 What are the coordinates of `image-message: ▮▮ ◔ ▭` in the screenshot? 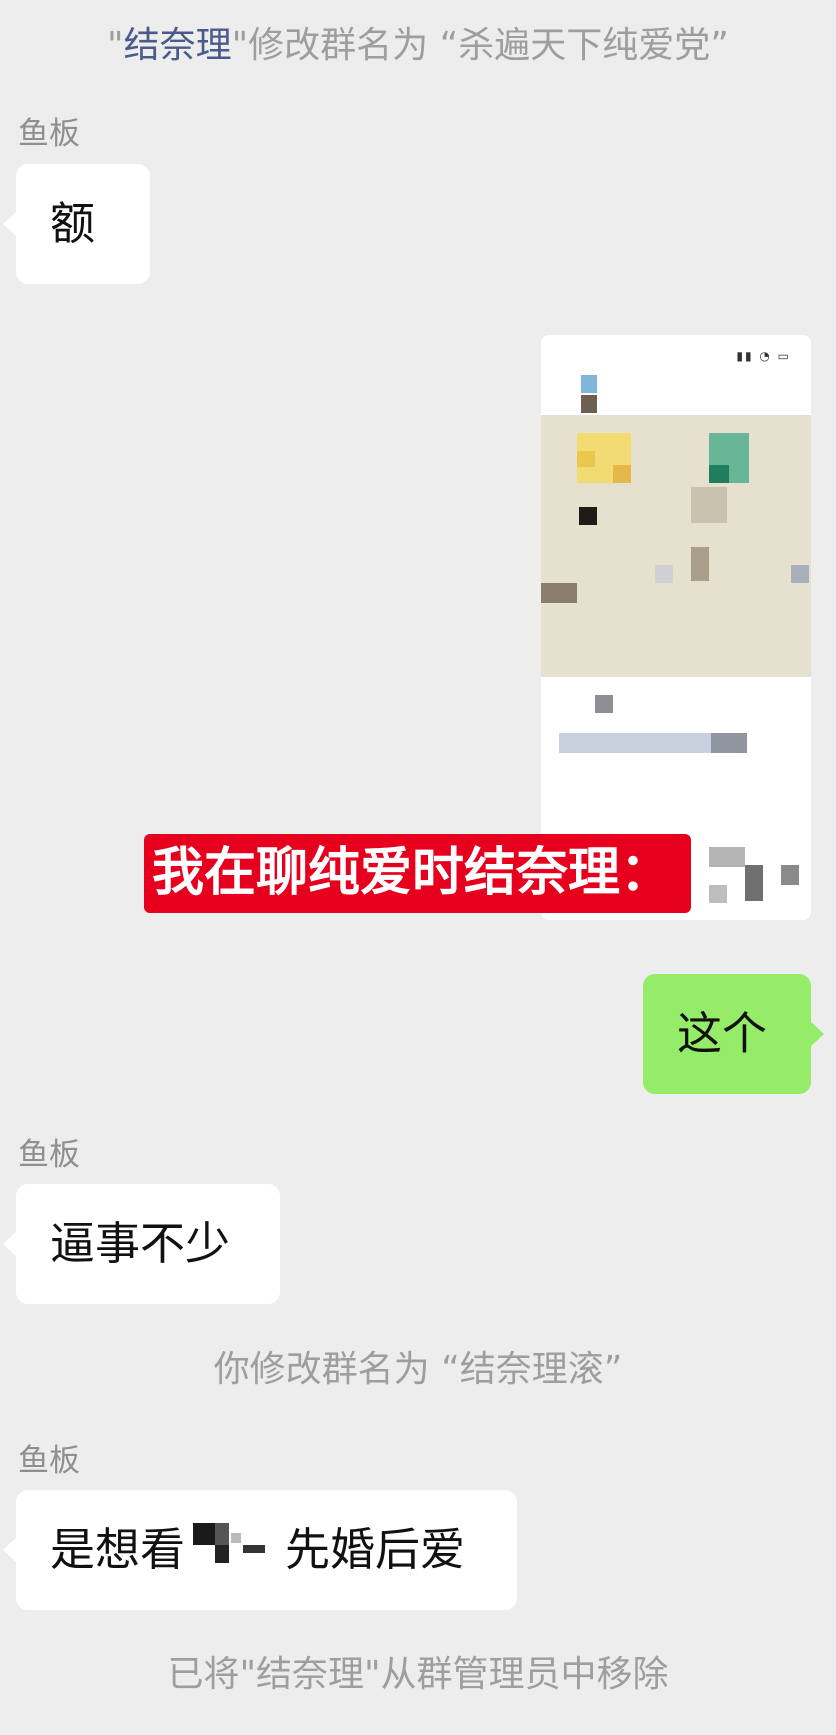 It's located at (676, 627).